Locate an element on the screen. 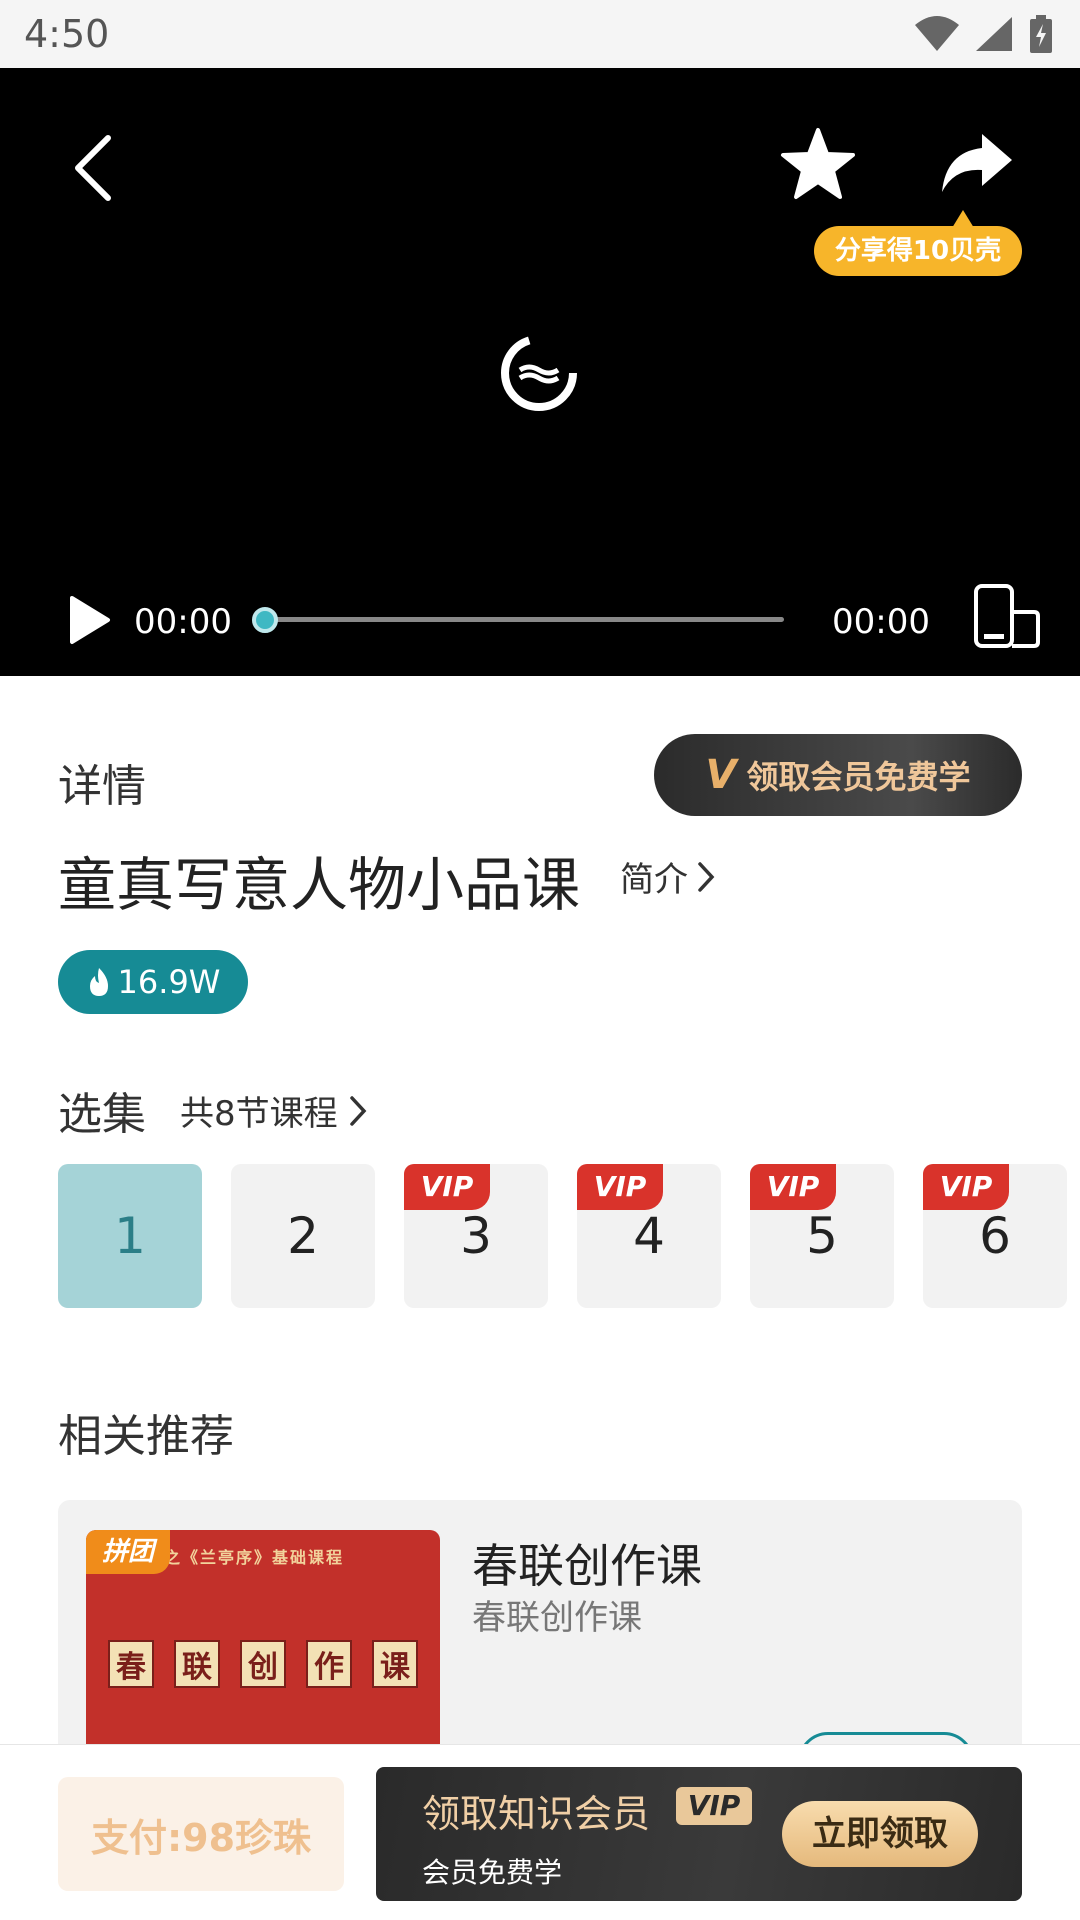 The width and height of the screenshot is (1080, 1920). thumbnail-char: 联 is located at coordinates (197, 1664).